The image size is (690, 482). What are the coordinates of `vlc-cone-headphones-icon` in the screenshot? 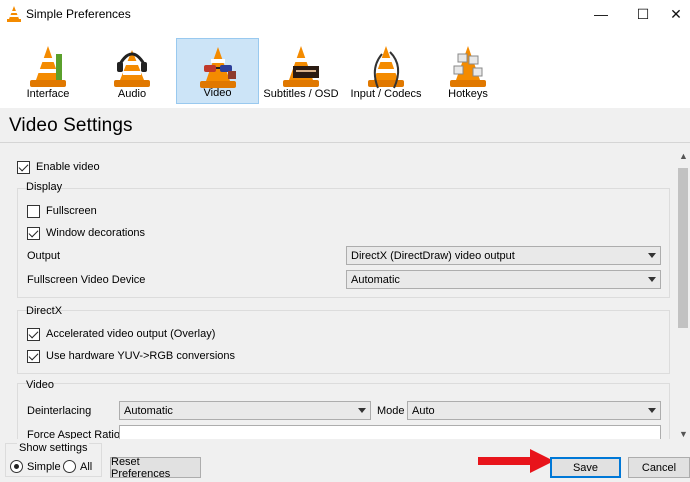 It's located at (132, 68).